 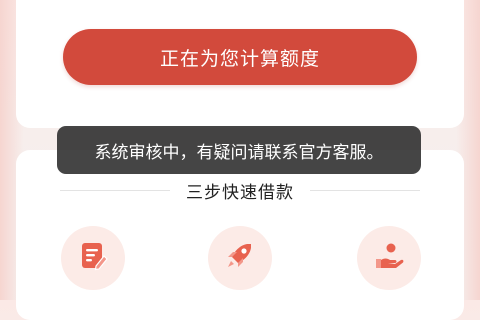 What do you see at coordinates (365, 190) in the screenshot?
I see `divider-right` at bounding box center [365, 190].